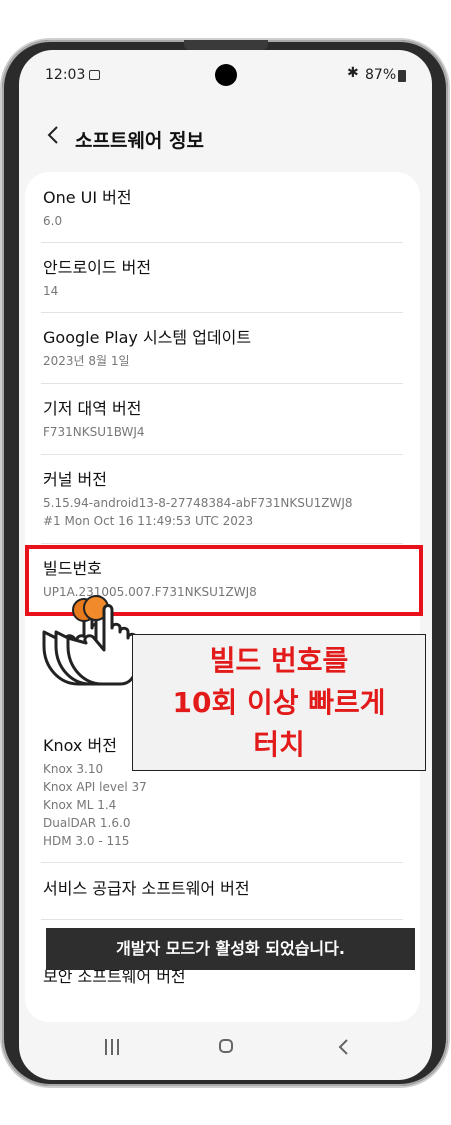 The image size is (451, 1125). I want to click on toast-message: 개발자 모드가 활성화 되었습니다., so click(230, 949).